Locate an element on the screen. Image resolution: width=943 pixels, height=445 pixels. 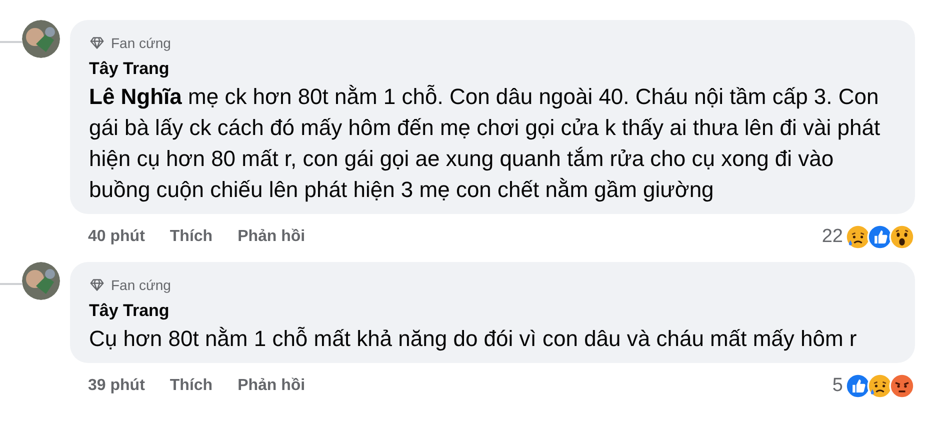
timestamp: 40 phút is located at coordinates (116, 237).